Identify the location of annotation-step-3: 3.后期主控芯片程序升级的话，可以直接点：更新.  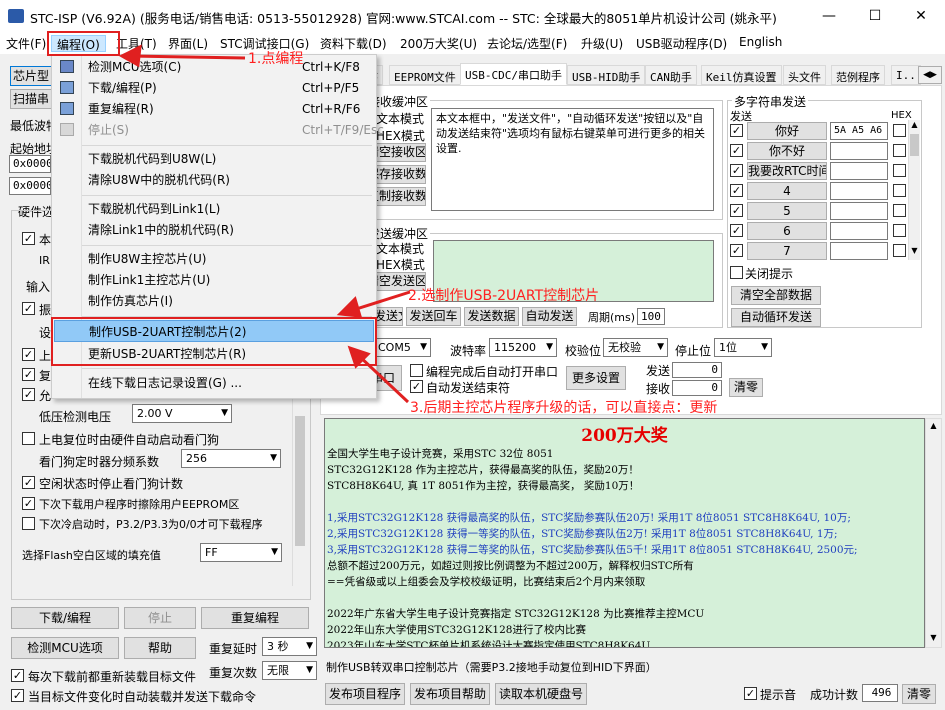
(564, 408).